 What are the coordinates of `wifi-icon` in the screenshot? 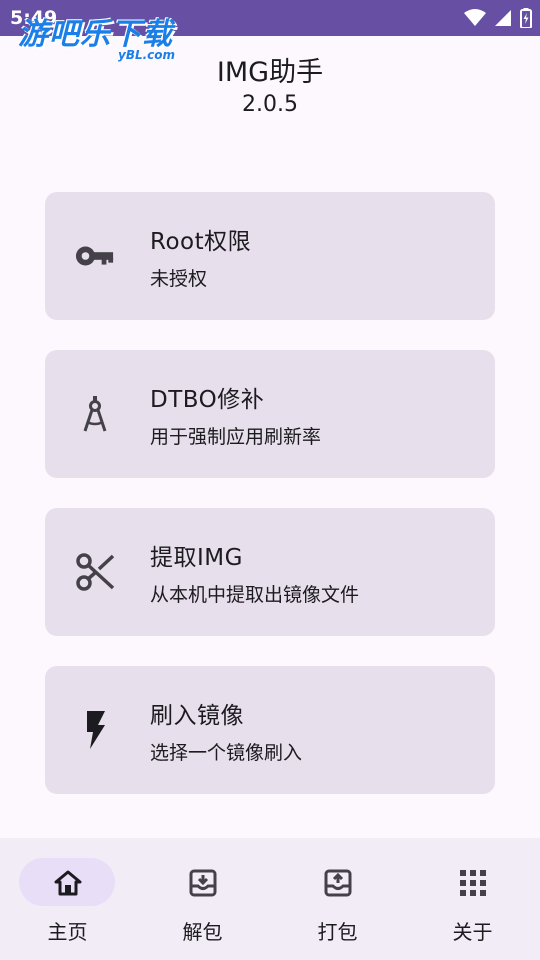 It's located at (475, 18).